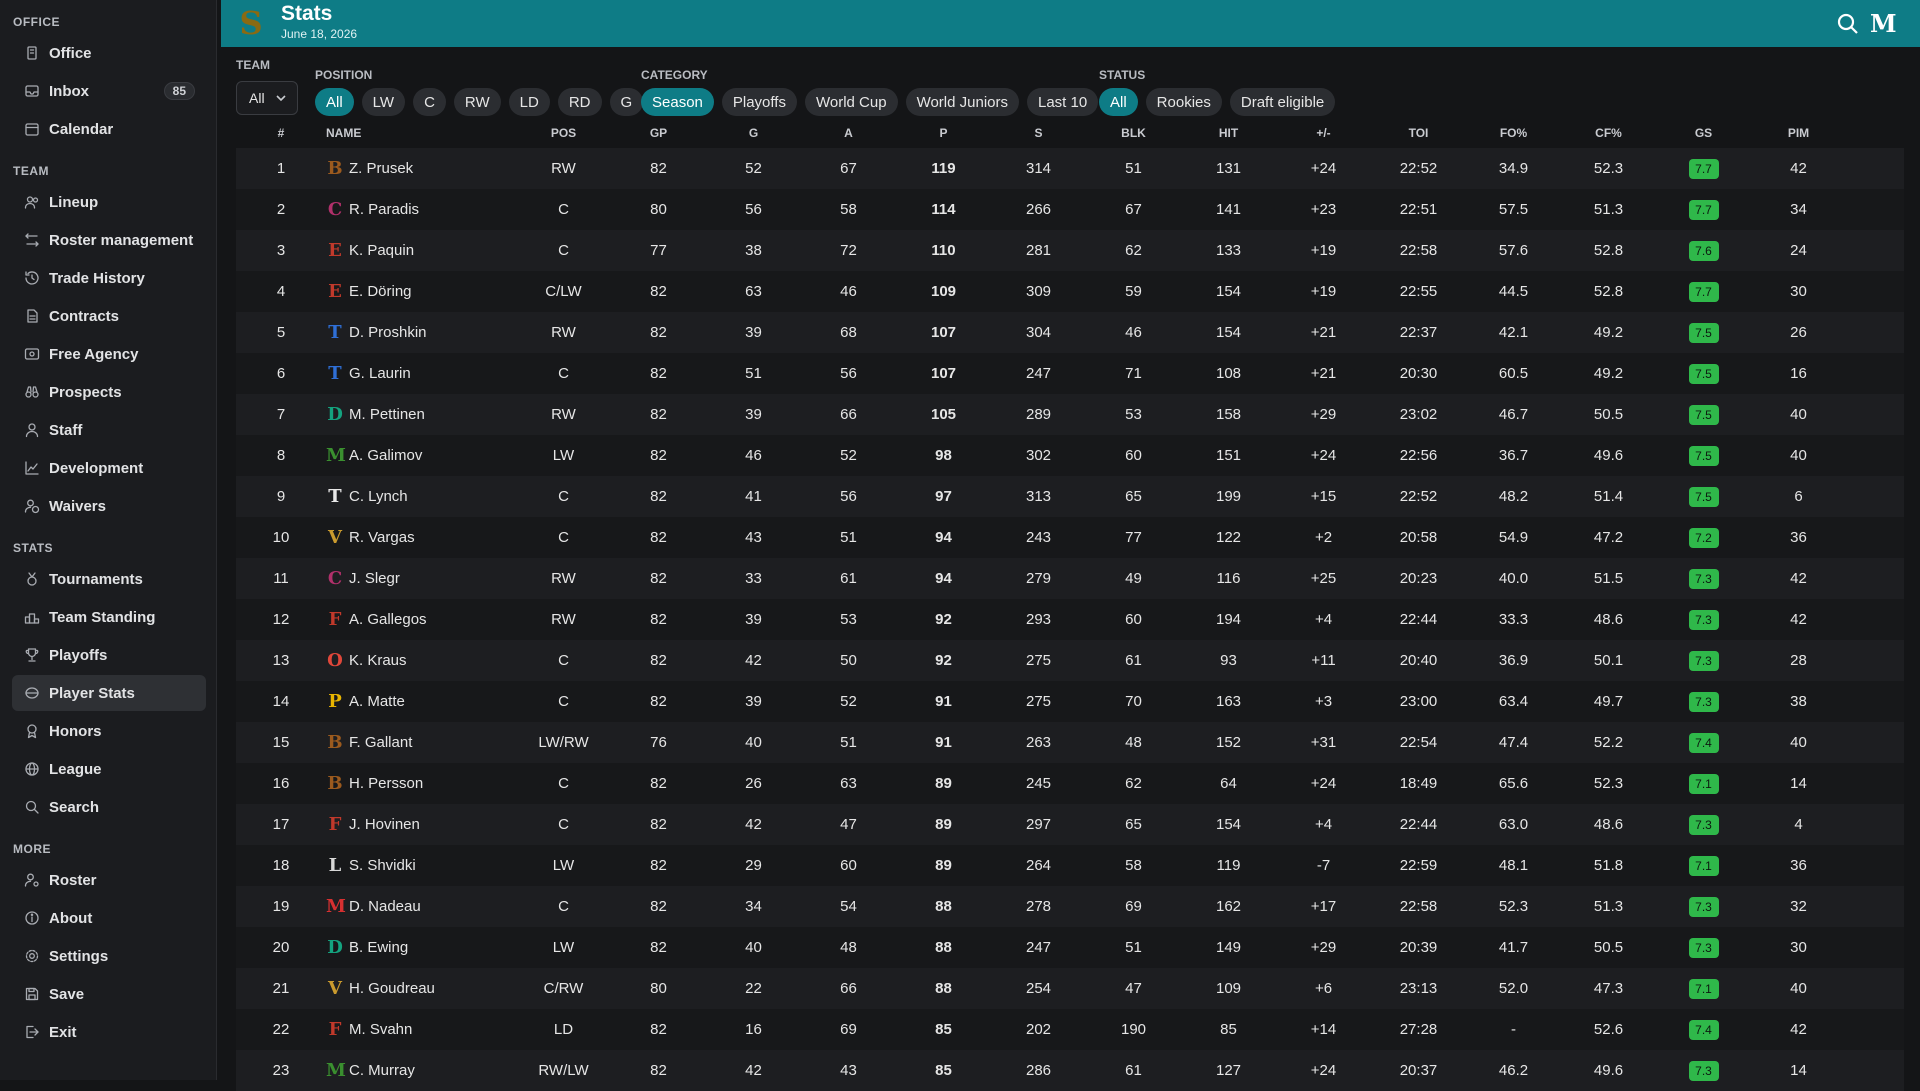  Describe the element at coordinates (109, 468) in the screenshot. I see `sidebar-item-development: Development` at that location.